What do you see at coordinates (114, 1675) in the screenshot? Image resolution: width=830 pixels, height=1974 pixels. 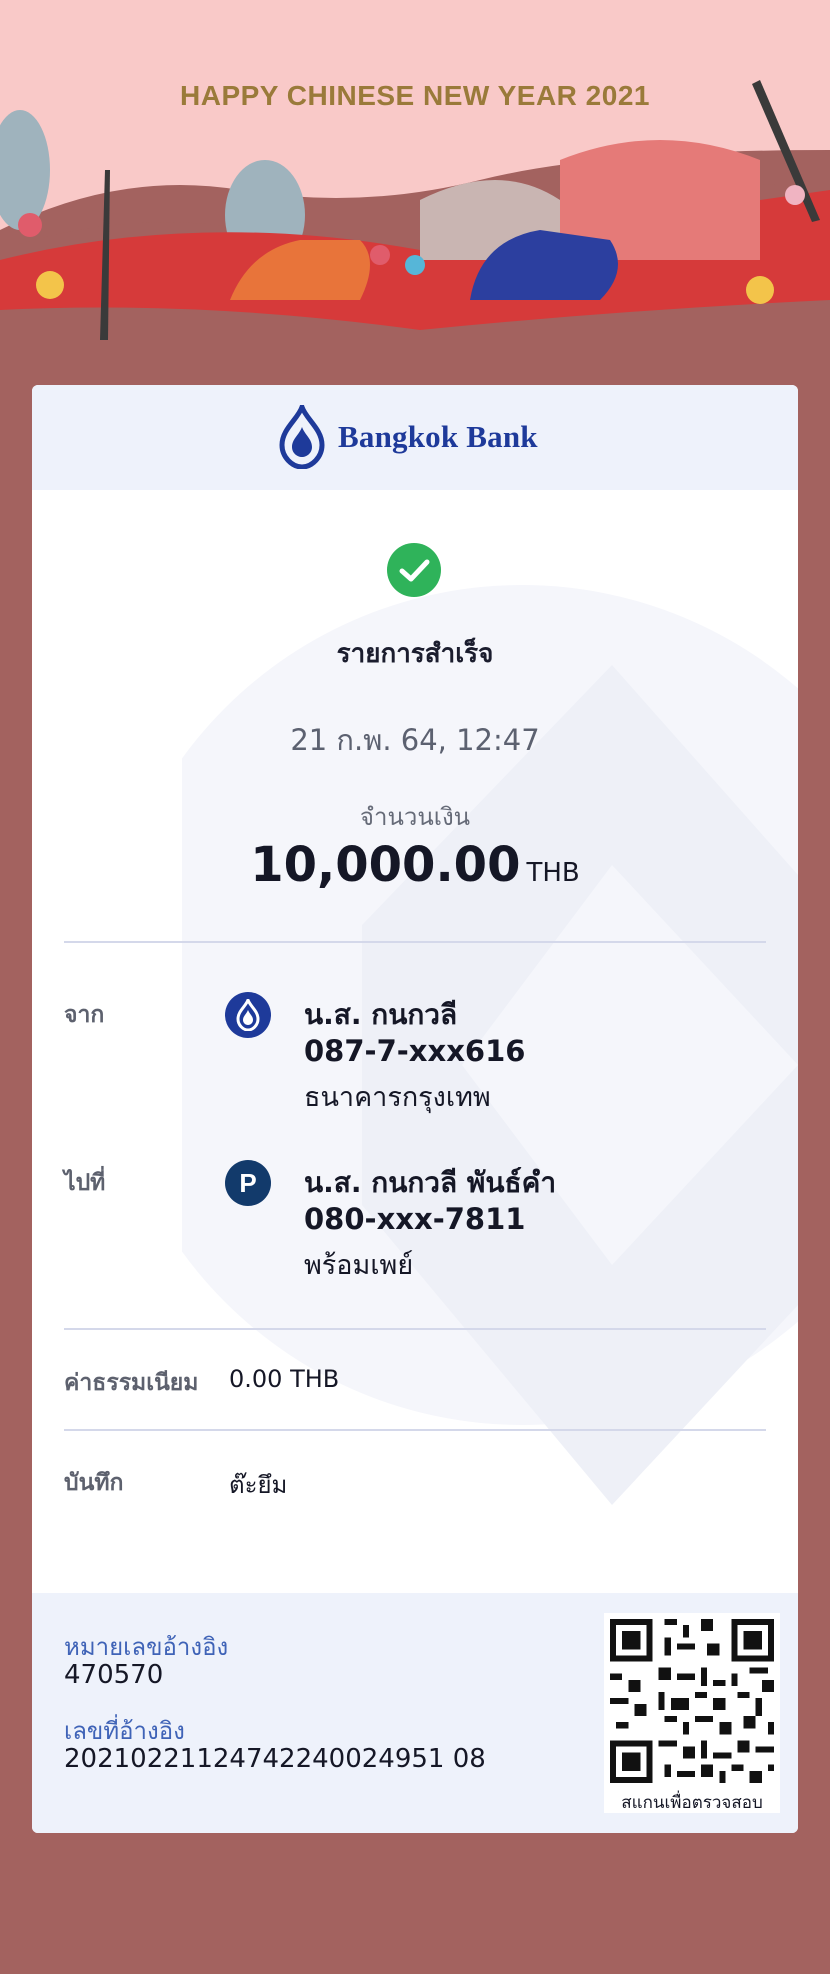 I see `reference-number-value: 470570` at bounding box center [114, 1675].